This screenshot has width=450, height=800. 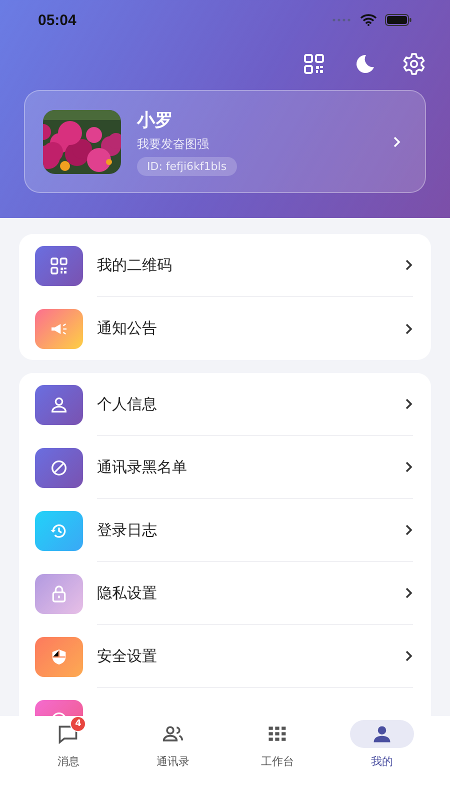 I want to click on prohibited-icon, so click(x=59, y=468).